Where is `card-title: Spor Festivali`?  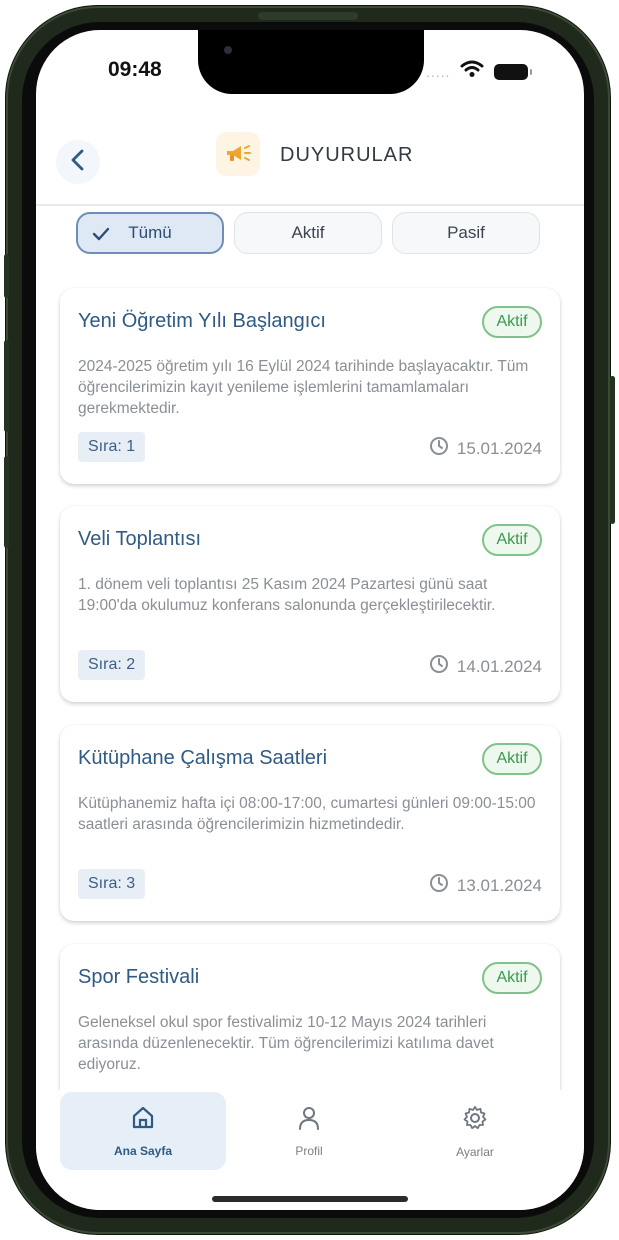
card-title: Spor Festivali is located at coordinates (139, 977).